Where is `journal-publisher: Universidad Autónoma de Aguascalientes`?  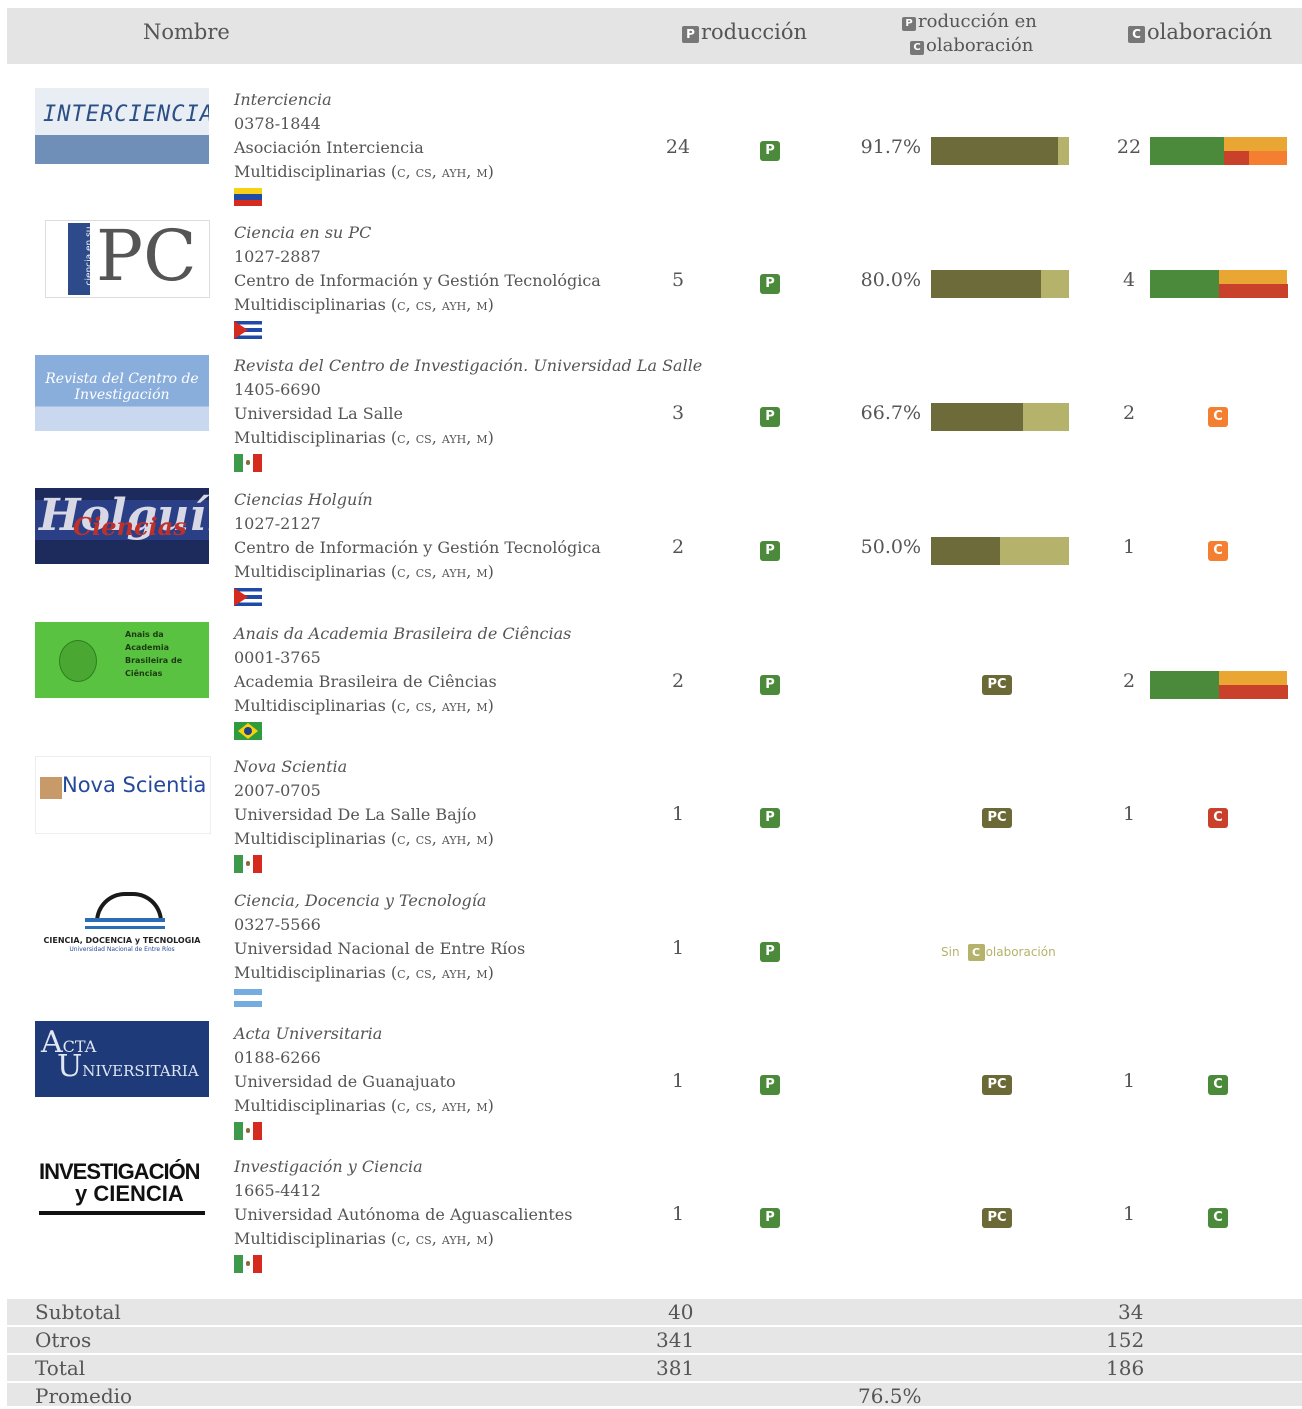 journal-publisher: Universidad Autónoma de Aguascalientes is located at coordinates (403, 1214).